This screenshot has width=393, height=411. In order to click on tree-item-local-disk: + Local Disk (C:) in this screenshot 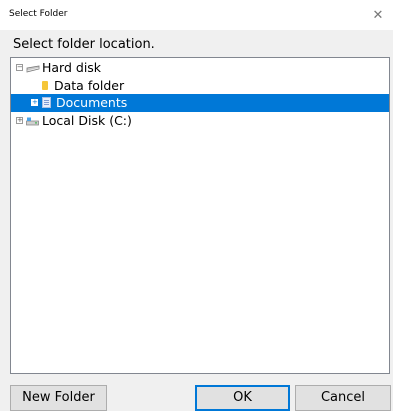, I will do `click(200, 121)`.